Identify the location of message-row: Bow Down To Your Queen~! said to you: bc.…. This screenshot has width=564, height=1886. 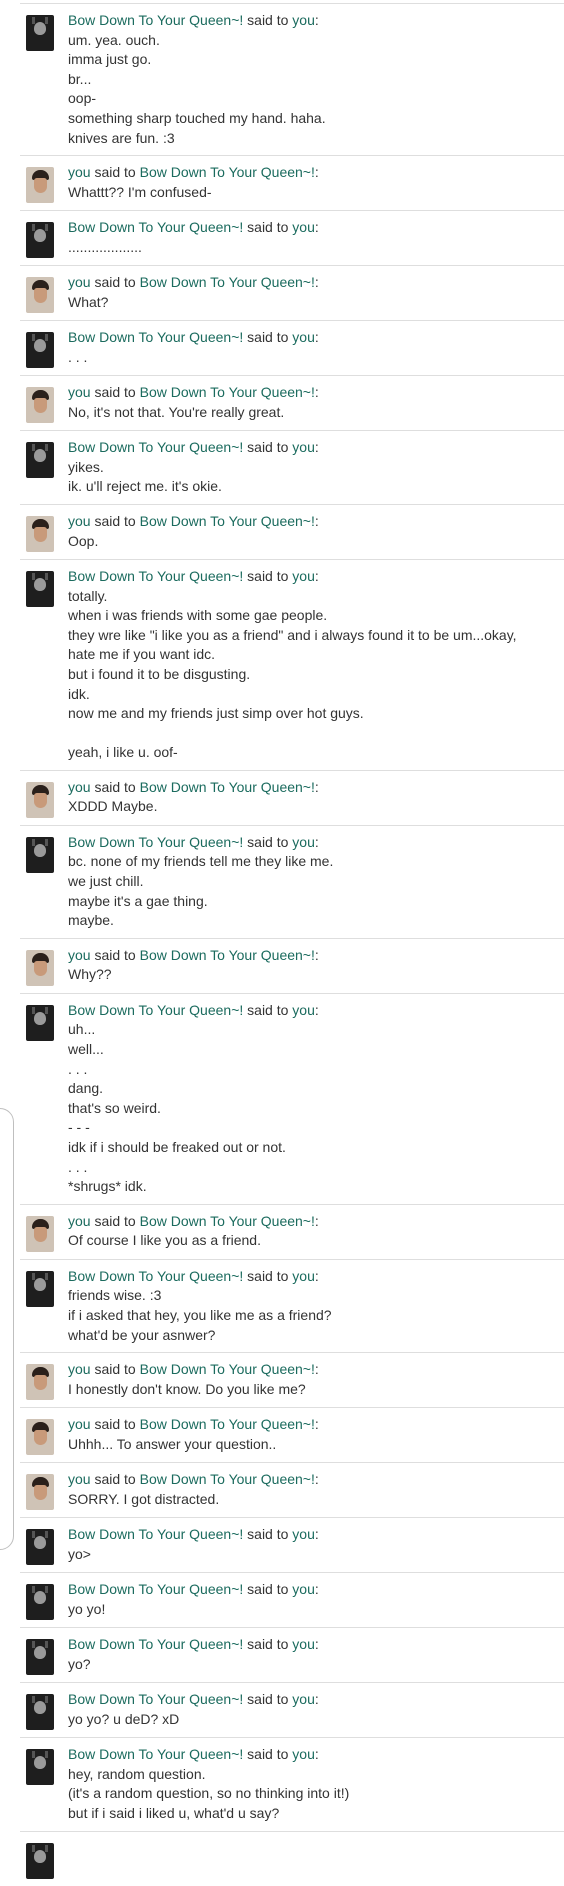
(292, 881).